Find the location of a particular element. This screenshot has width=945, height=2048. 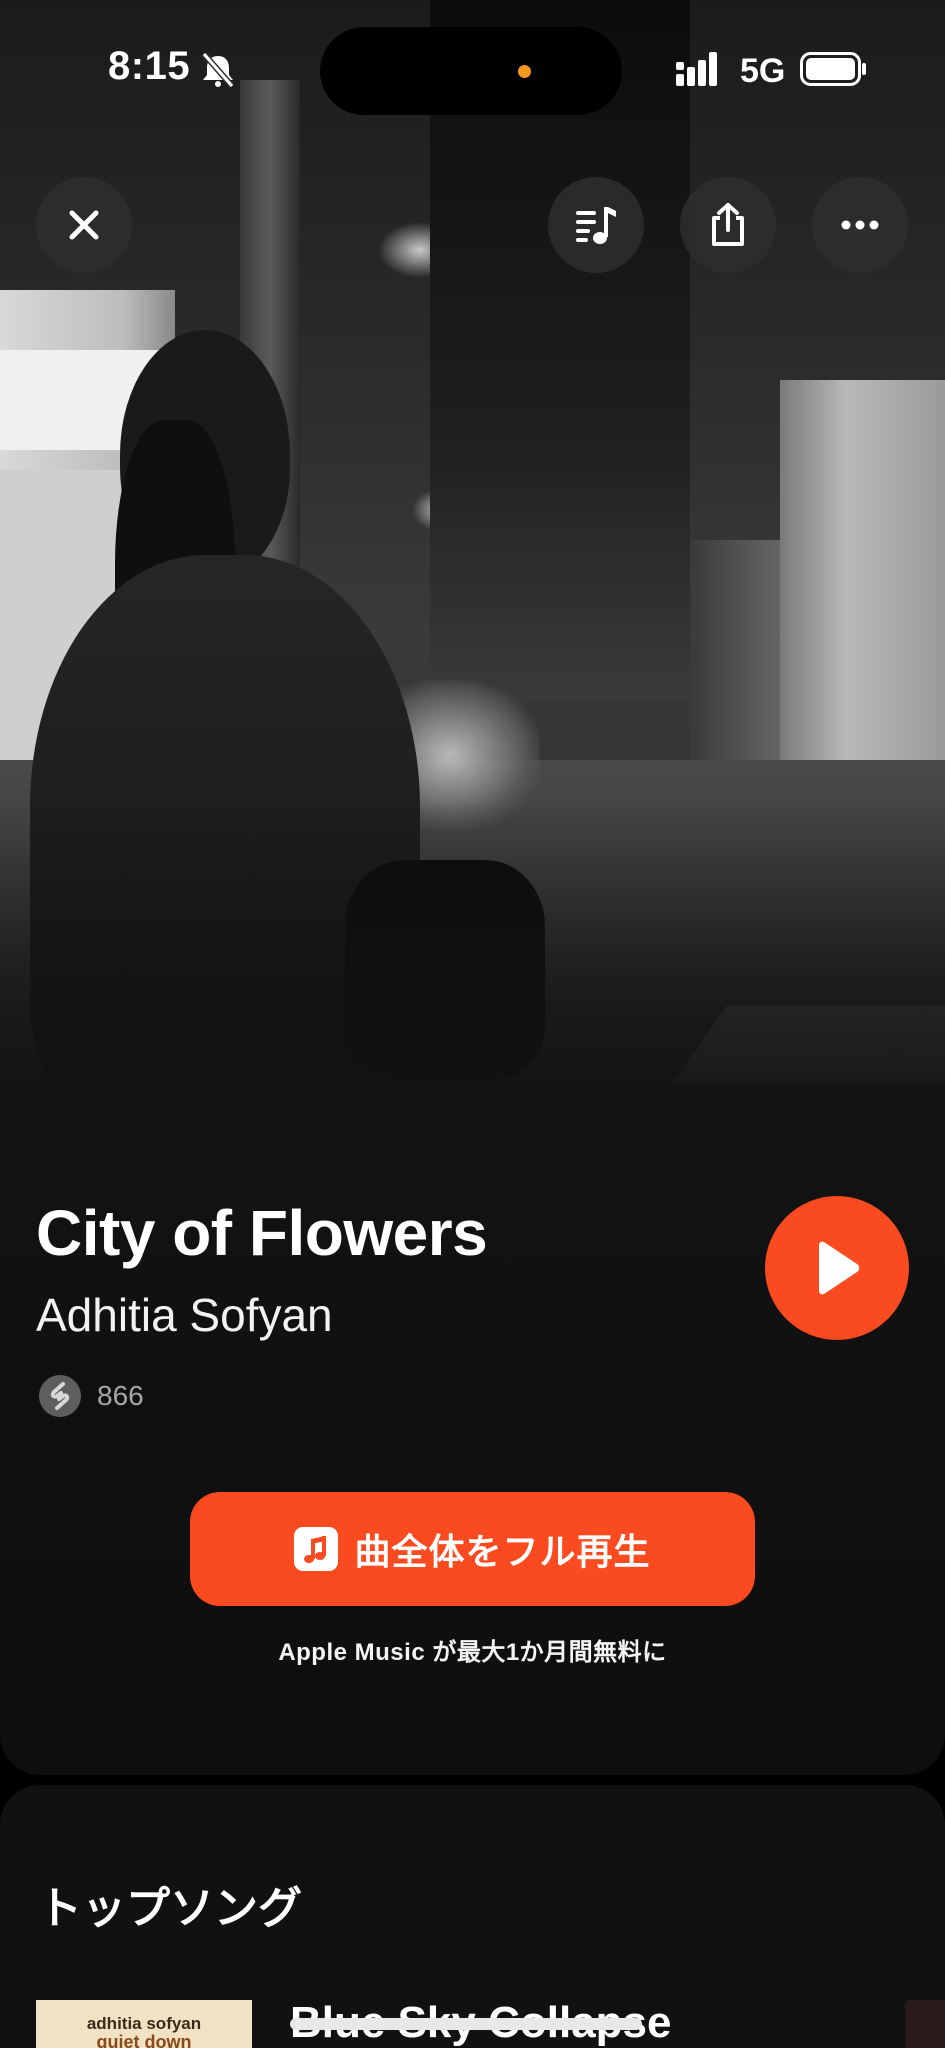

play-full-song-label: 曲全体をフル再生 is located at coordinates (502, 1551).